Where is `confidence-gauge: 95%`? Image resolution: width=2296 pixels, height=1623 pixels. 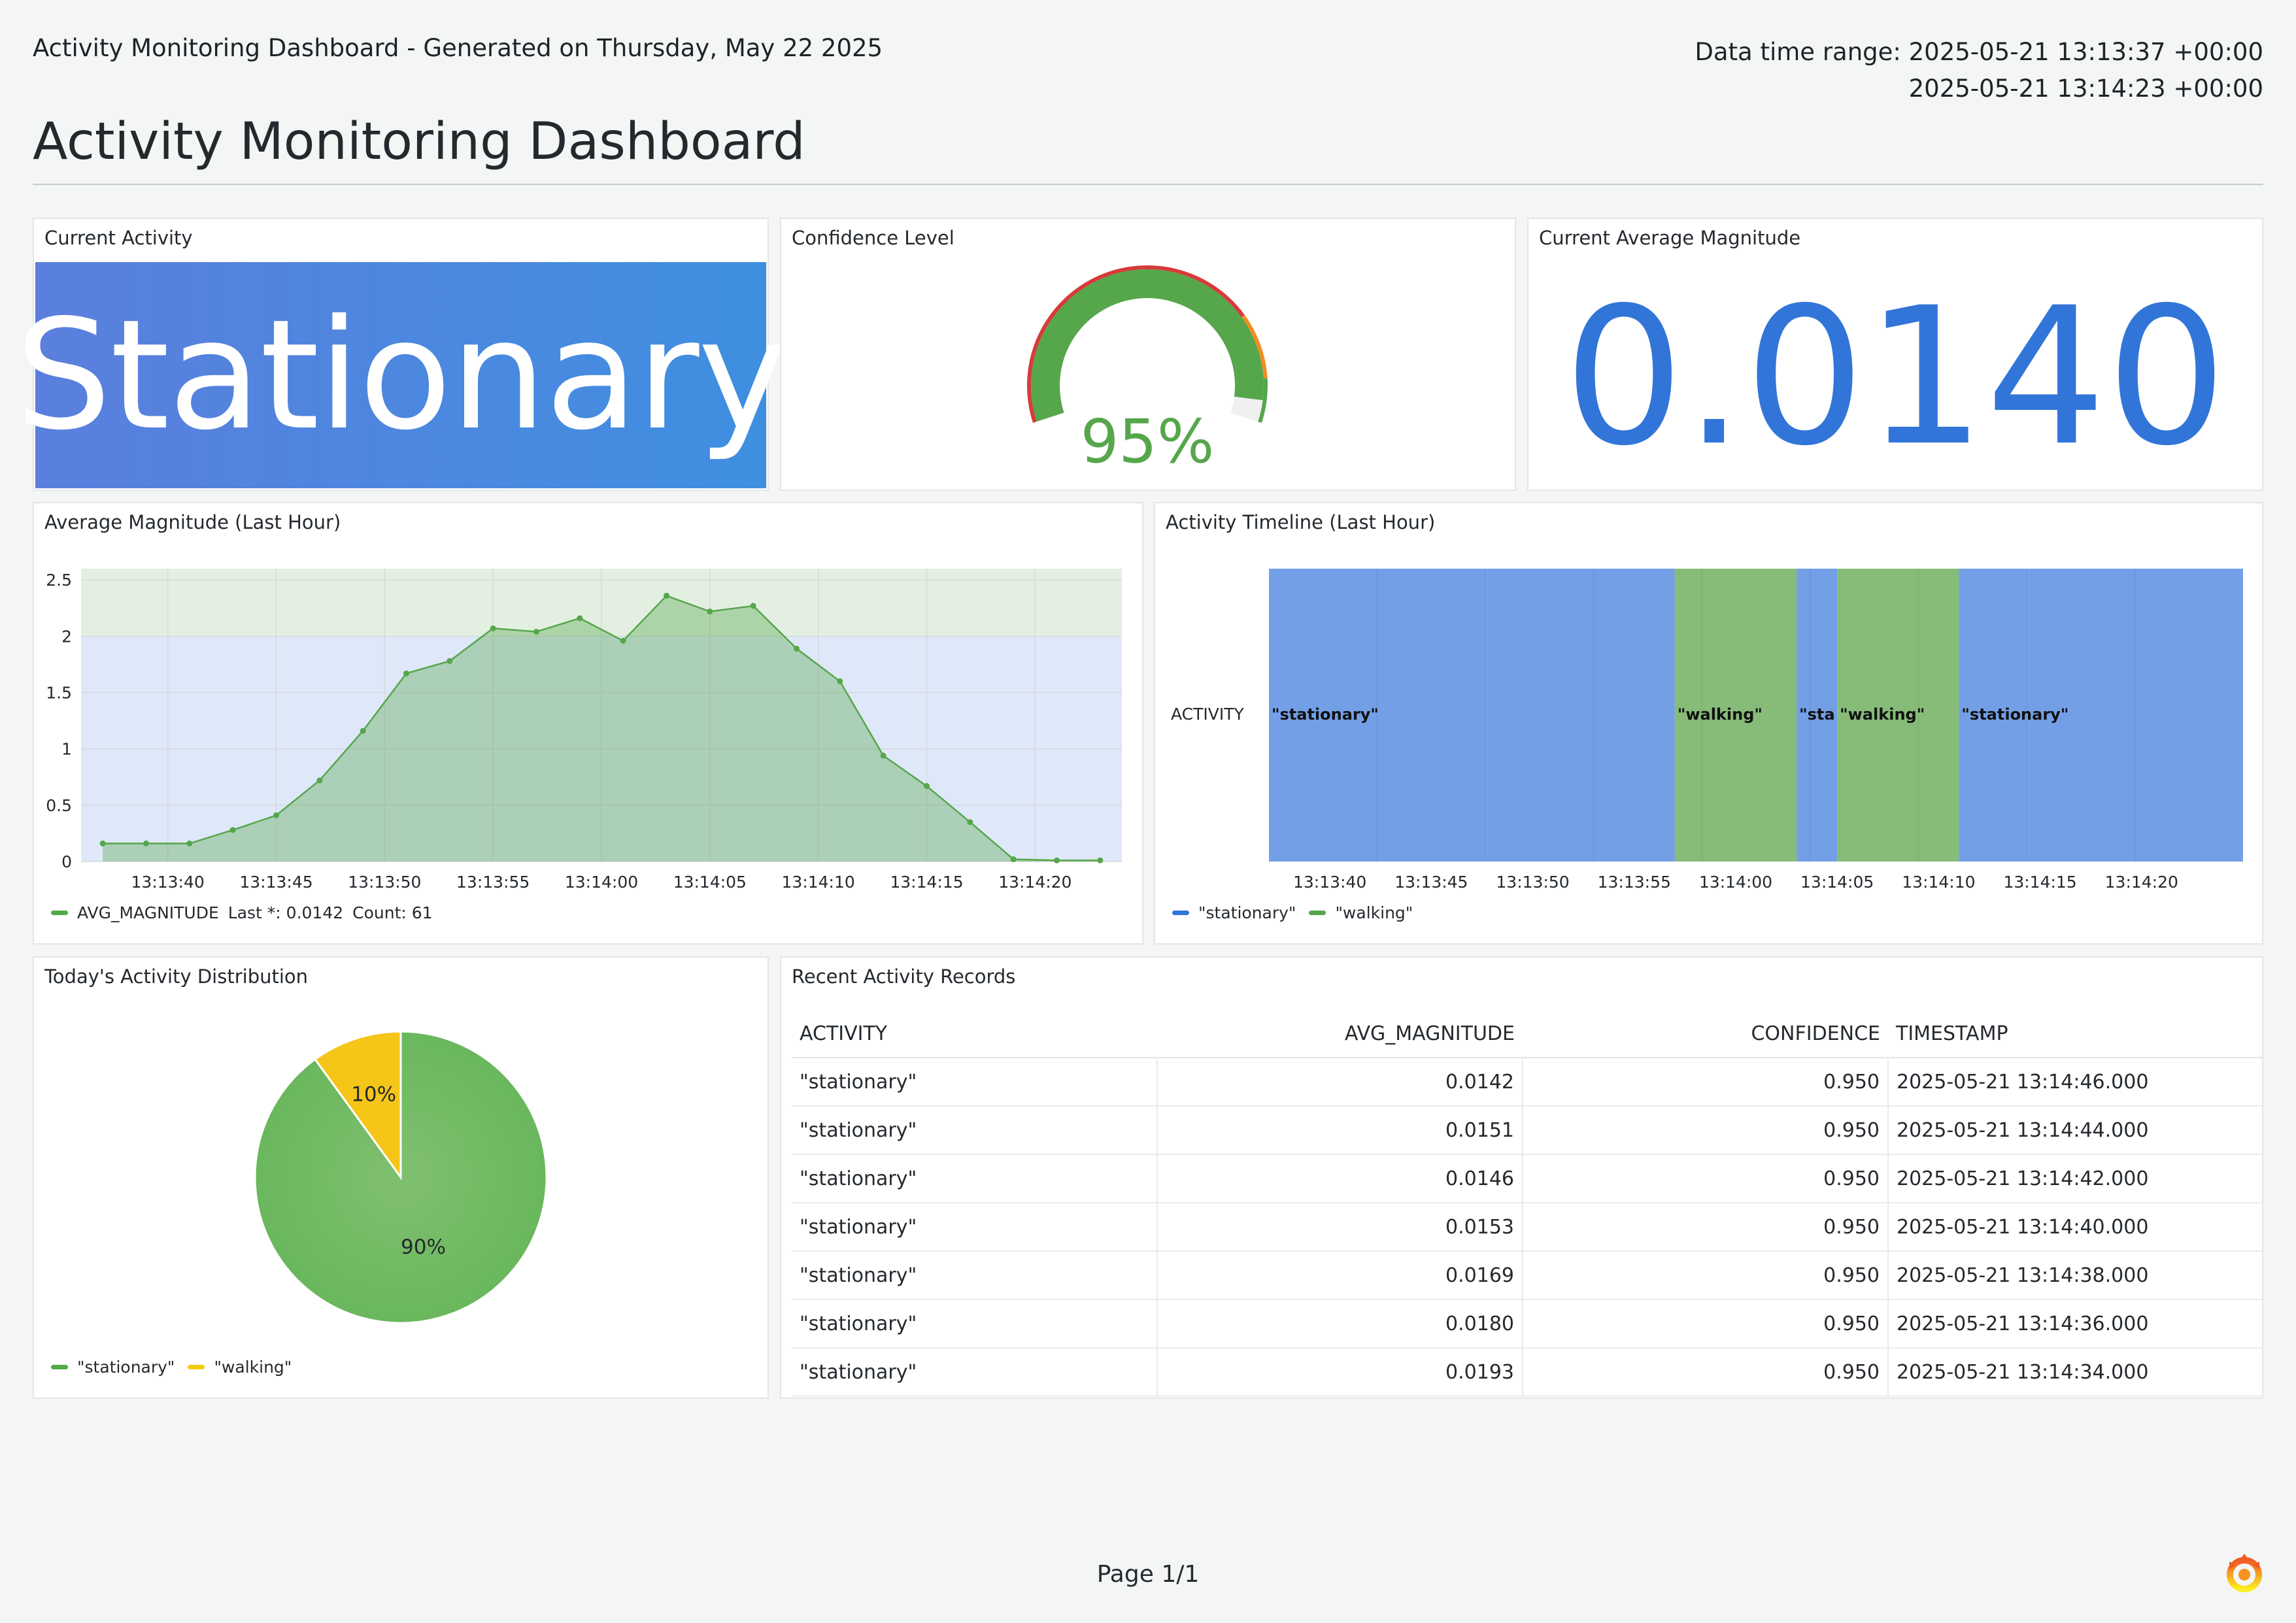
confidence-gauge: 95% is located at coordinates (1148, 371).